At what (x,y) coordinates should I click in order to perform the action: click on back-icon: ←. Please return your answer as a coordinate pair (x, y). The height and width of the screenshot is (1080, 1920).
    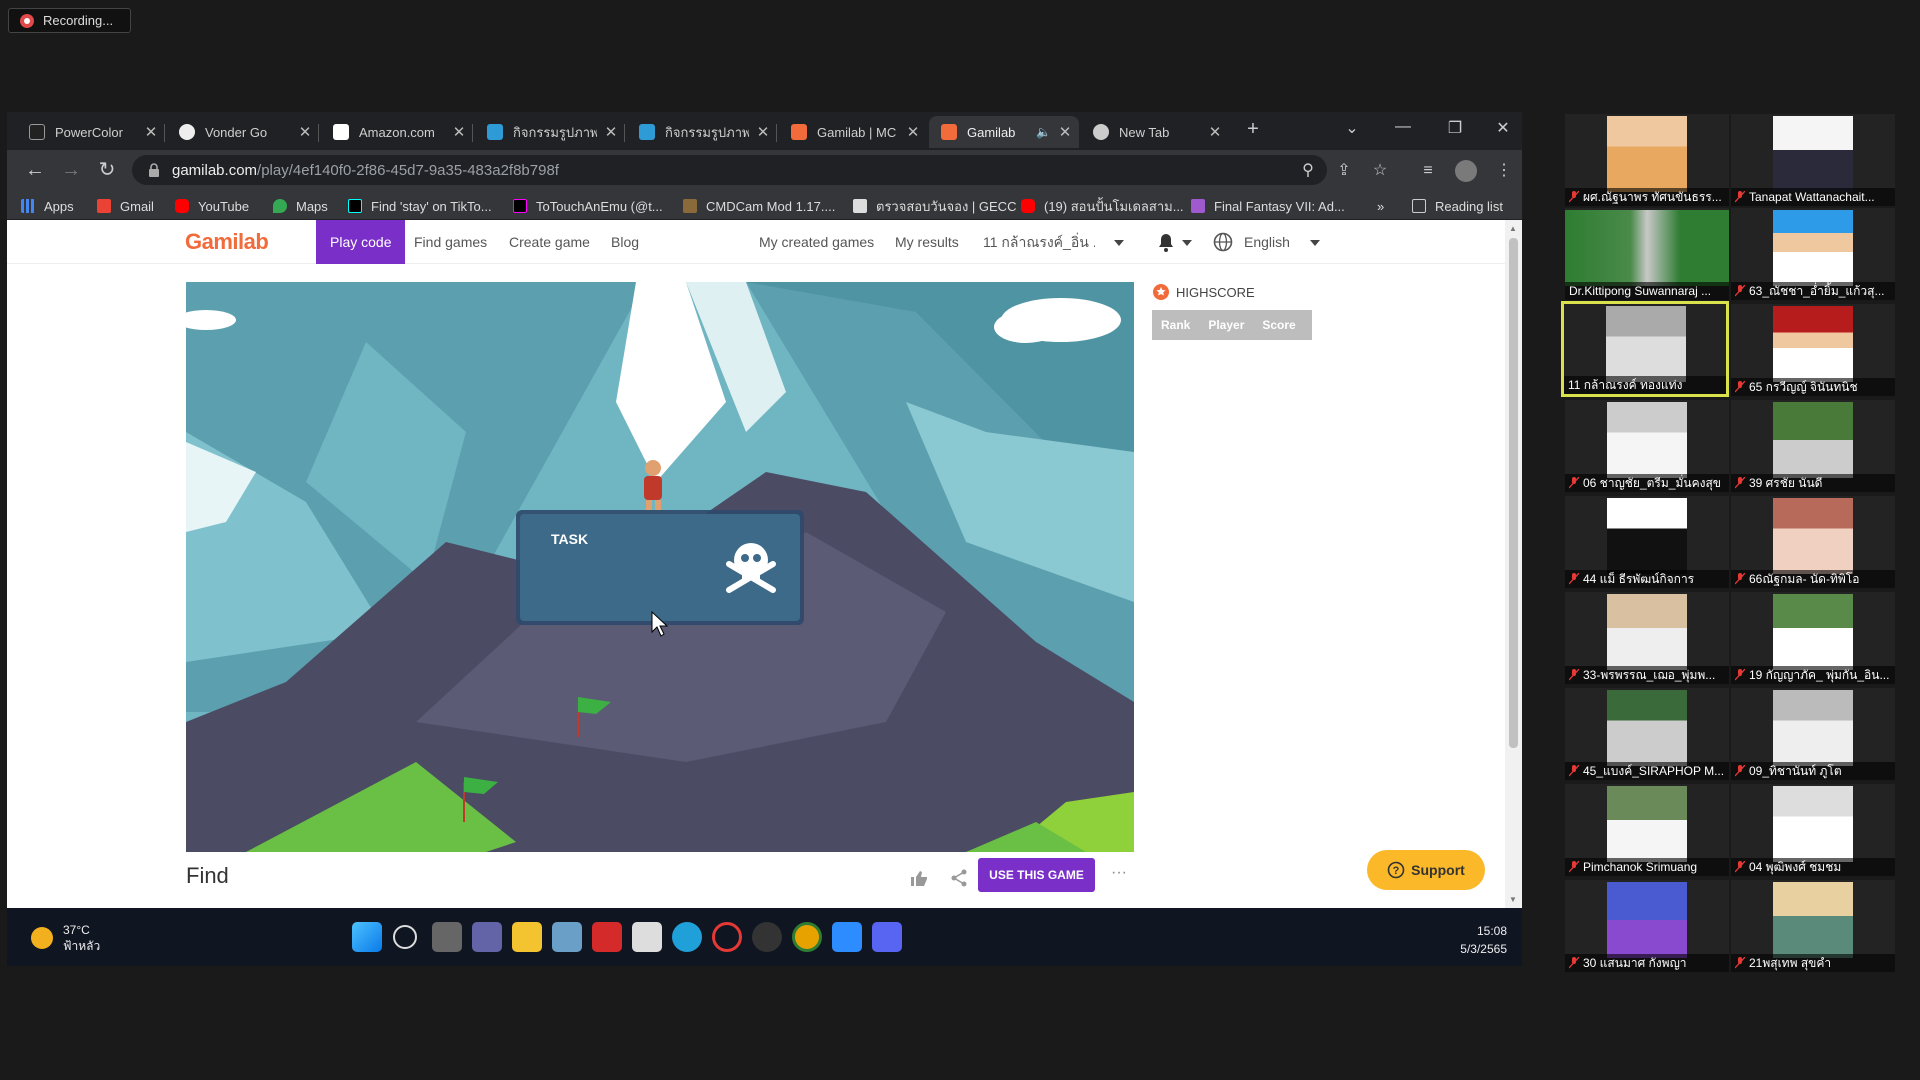
    Looking at the image, I should click on (35, 170).